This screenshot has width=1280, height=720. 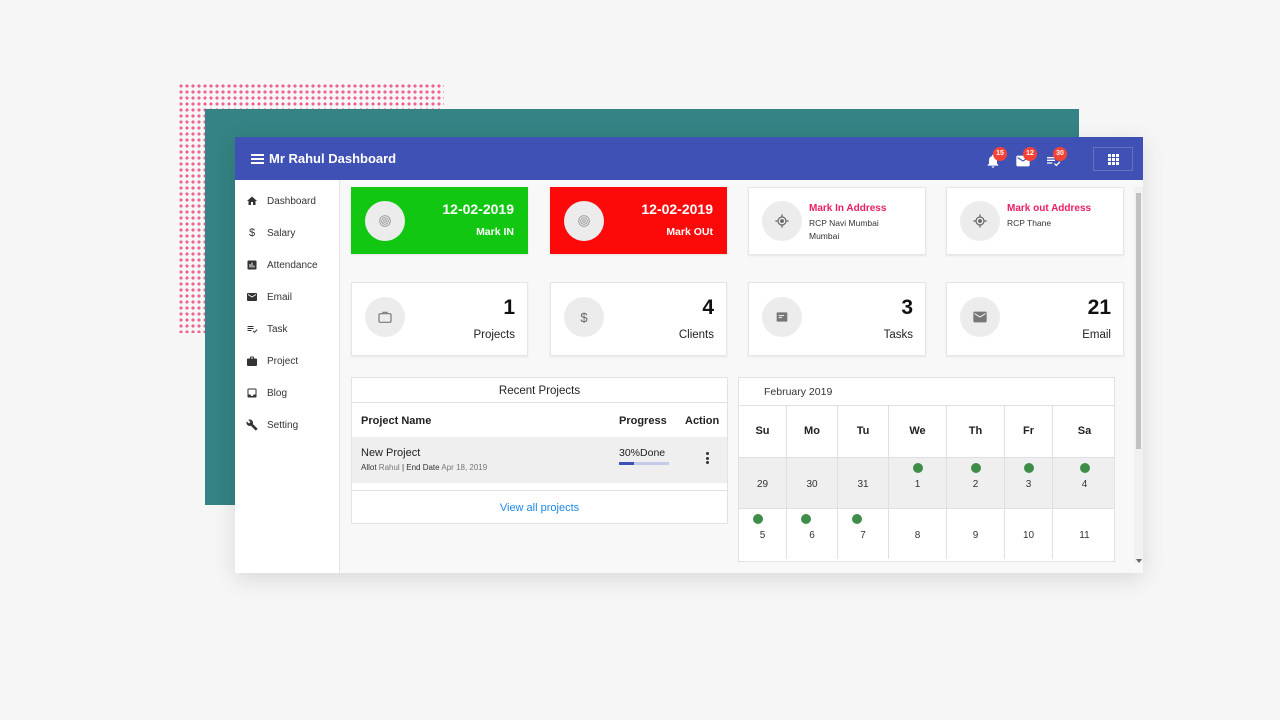 I want to click on sidebar-item-email: Email, so click(x=287, y=297).